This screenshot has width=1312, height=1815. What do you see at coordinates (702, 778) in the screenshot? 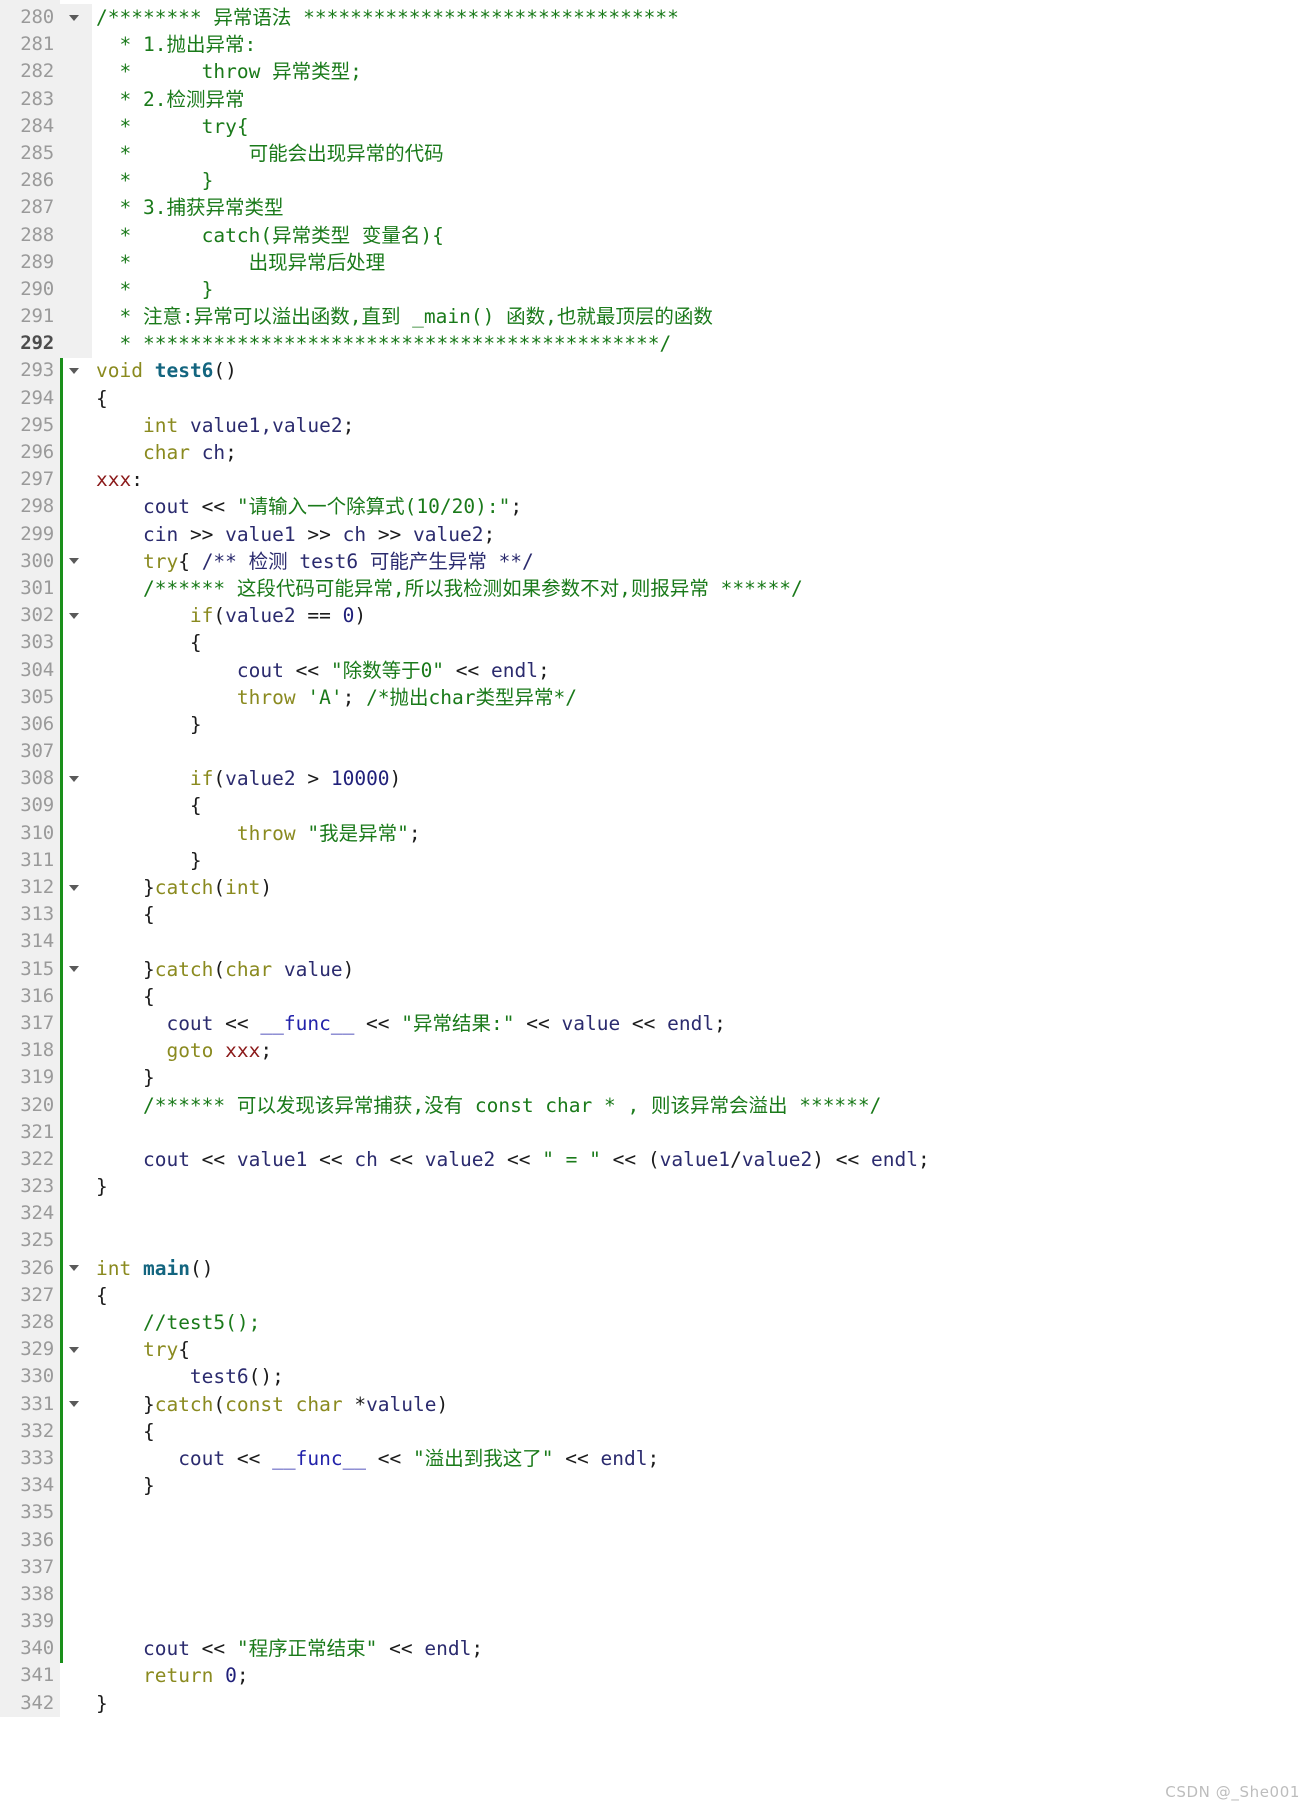
I see `code-line: if(value2 > 10000)` at bounding box center [702, 778].